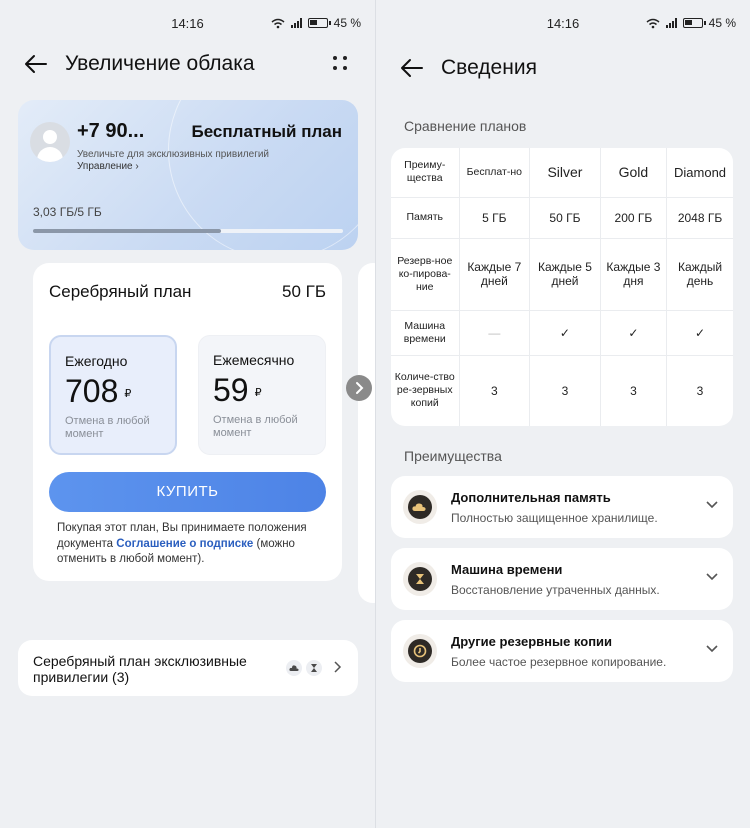 The width and height of the screenshot is (750, 828). Describe the element at coordinates (67, 212) in the screenshot. I see `storage-usage: 3,03 ГБ/5 ГБ` at that location.